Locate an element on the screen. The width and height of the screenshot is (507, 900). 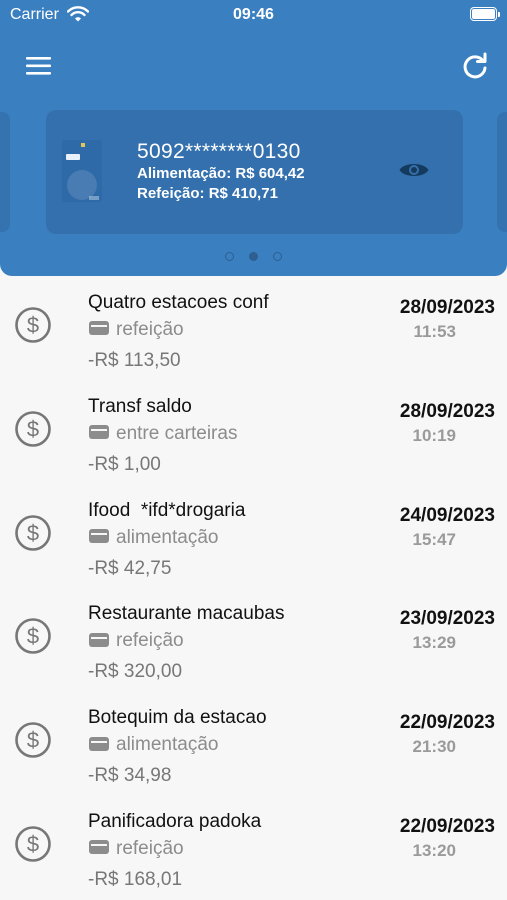
balance-alimentacao: Alimentação: R$ 604,42 is located at coordinates (221, 173).